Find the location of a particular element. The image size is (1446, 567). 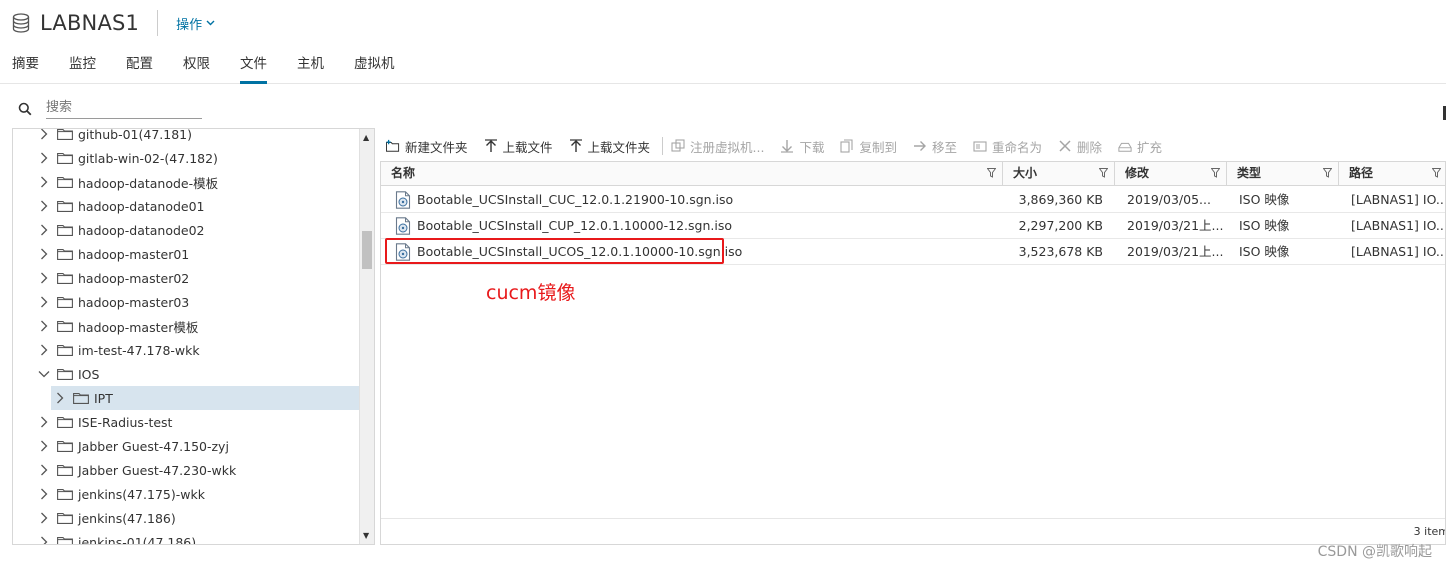

toolbar-button-label: 扩充 is located at coordinates (1150, 147).